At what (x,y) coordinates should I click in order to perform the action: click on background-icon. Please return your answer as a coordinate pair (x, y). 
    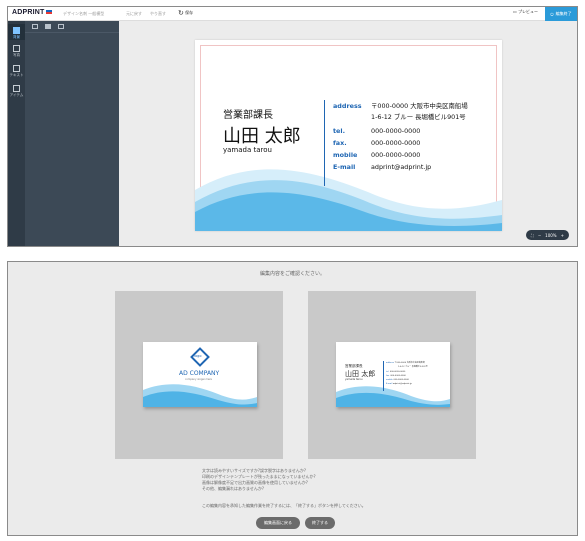
    Looking at the image, I should click on (16, 30).